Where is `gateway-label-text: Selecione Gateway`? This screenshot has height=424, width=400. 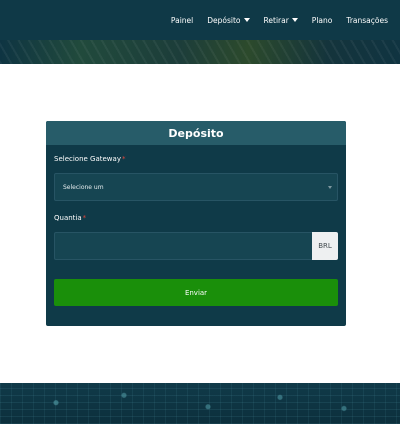
gateway-label-text: Selecione Gateway is located at coordinates (87, 159).